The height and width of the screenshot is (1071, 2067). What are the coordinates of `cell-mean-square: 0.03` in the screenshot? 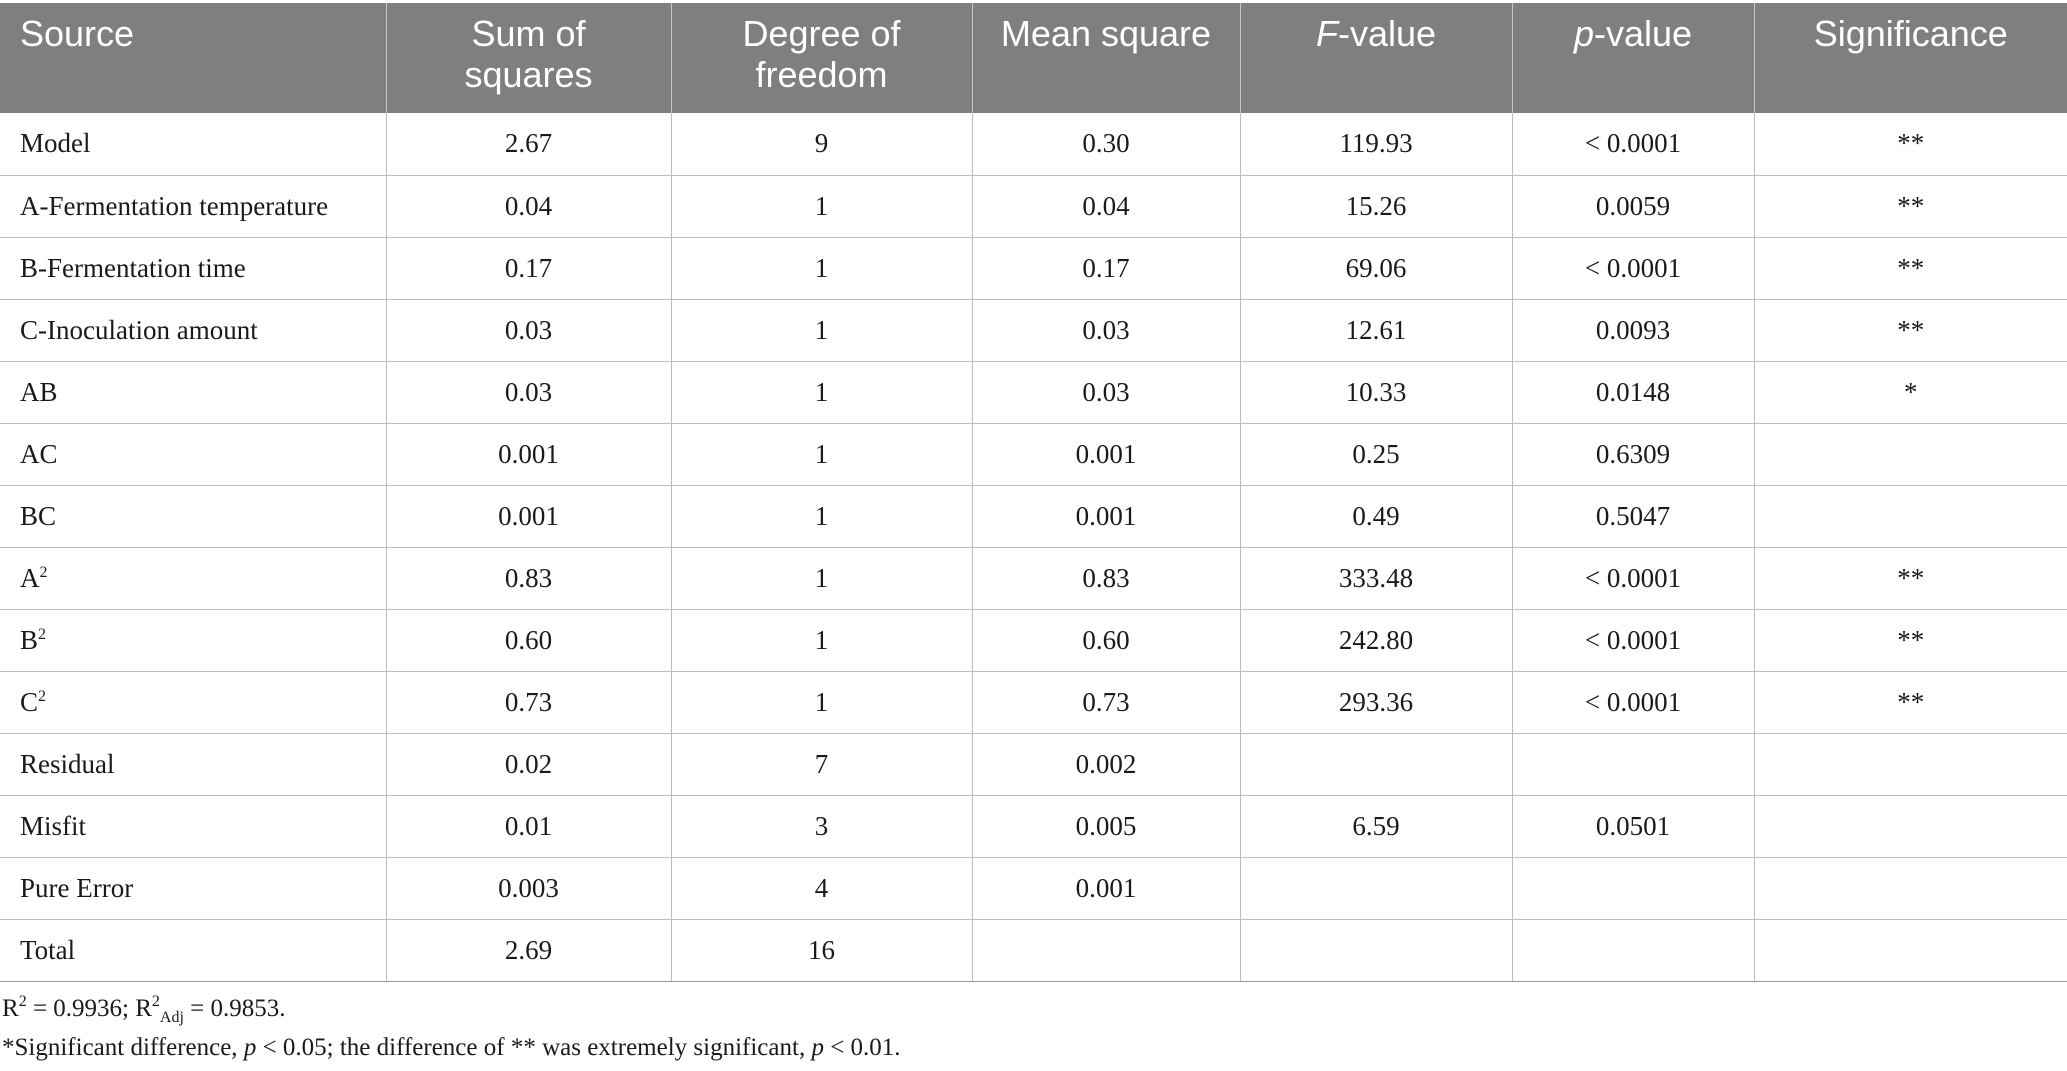 It's located at (1105, 330).